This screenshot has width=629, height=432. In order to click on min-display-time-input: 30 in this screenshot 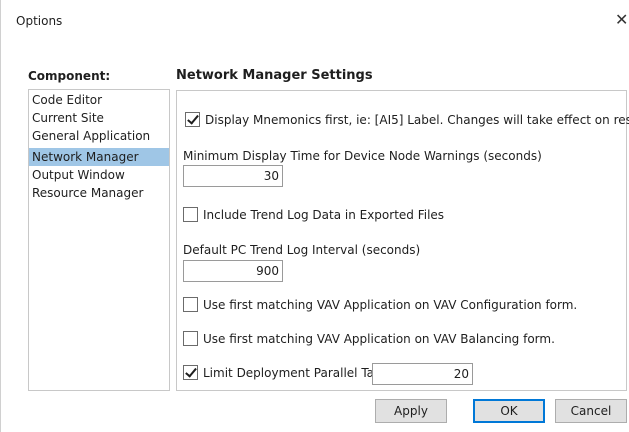, I will do `click(233, 176)`.